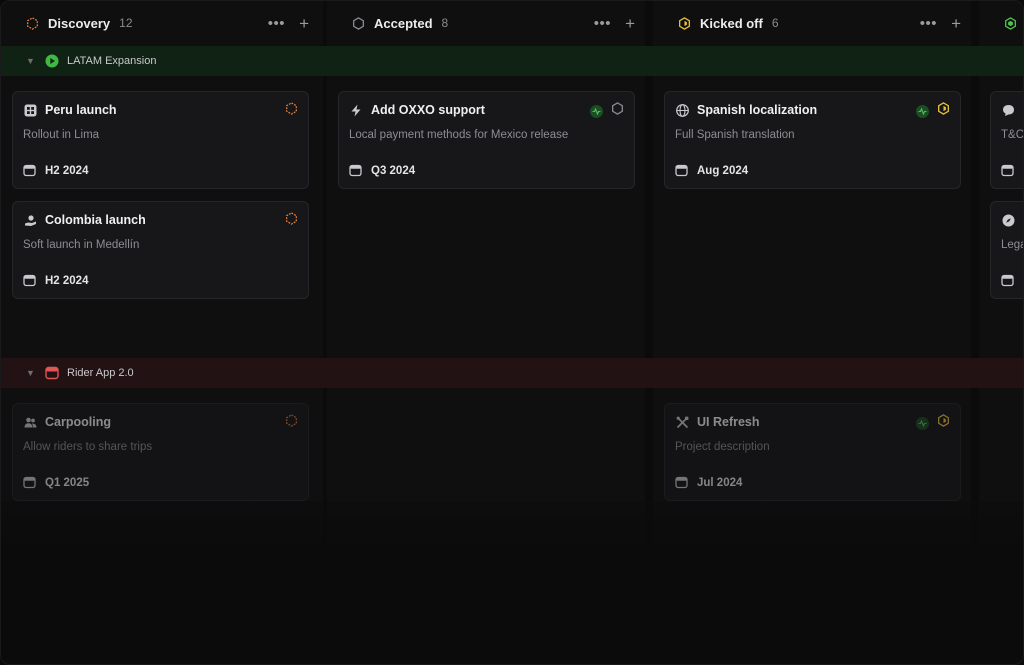 The width and height of the screenshot is (1024, 665). Describe the element at coordinates (1010, 23) in the screenshot. I see `in-progress-hexagon-icon` at that location.